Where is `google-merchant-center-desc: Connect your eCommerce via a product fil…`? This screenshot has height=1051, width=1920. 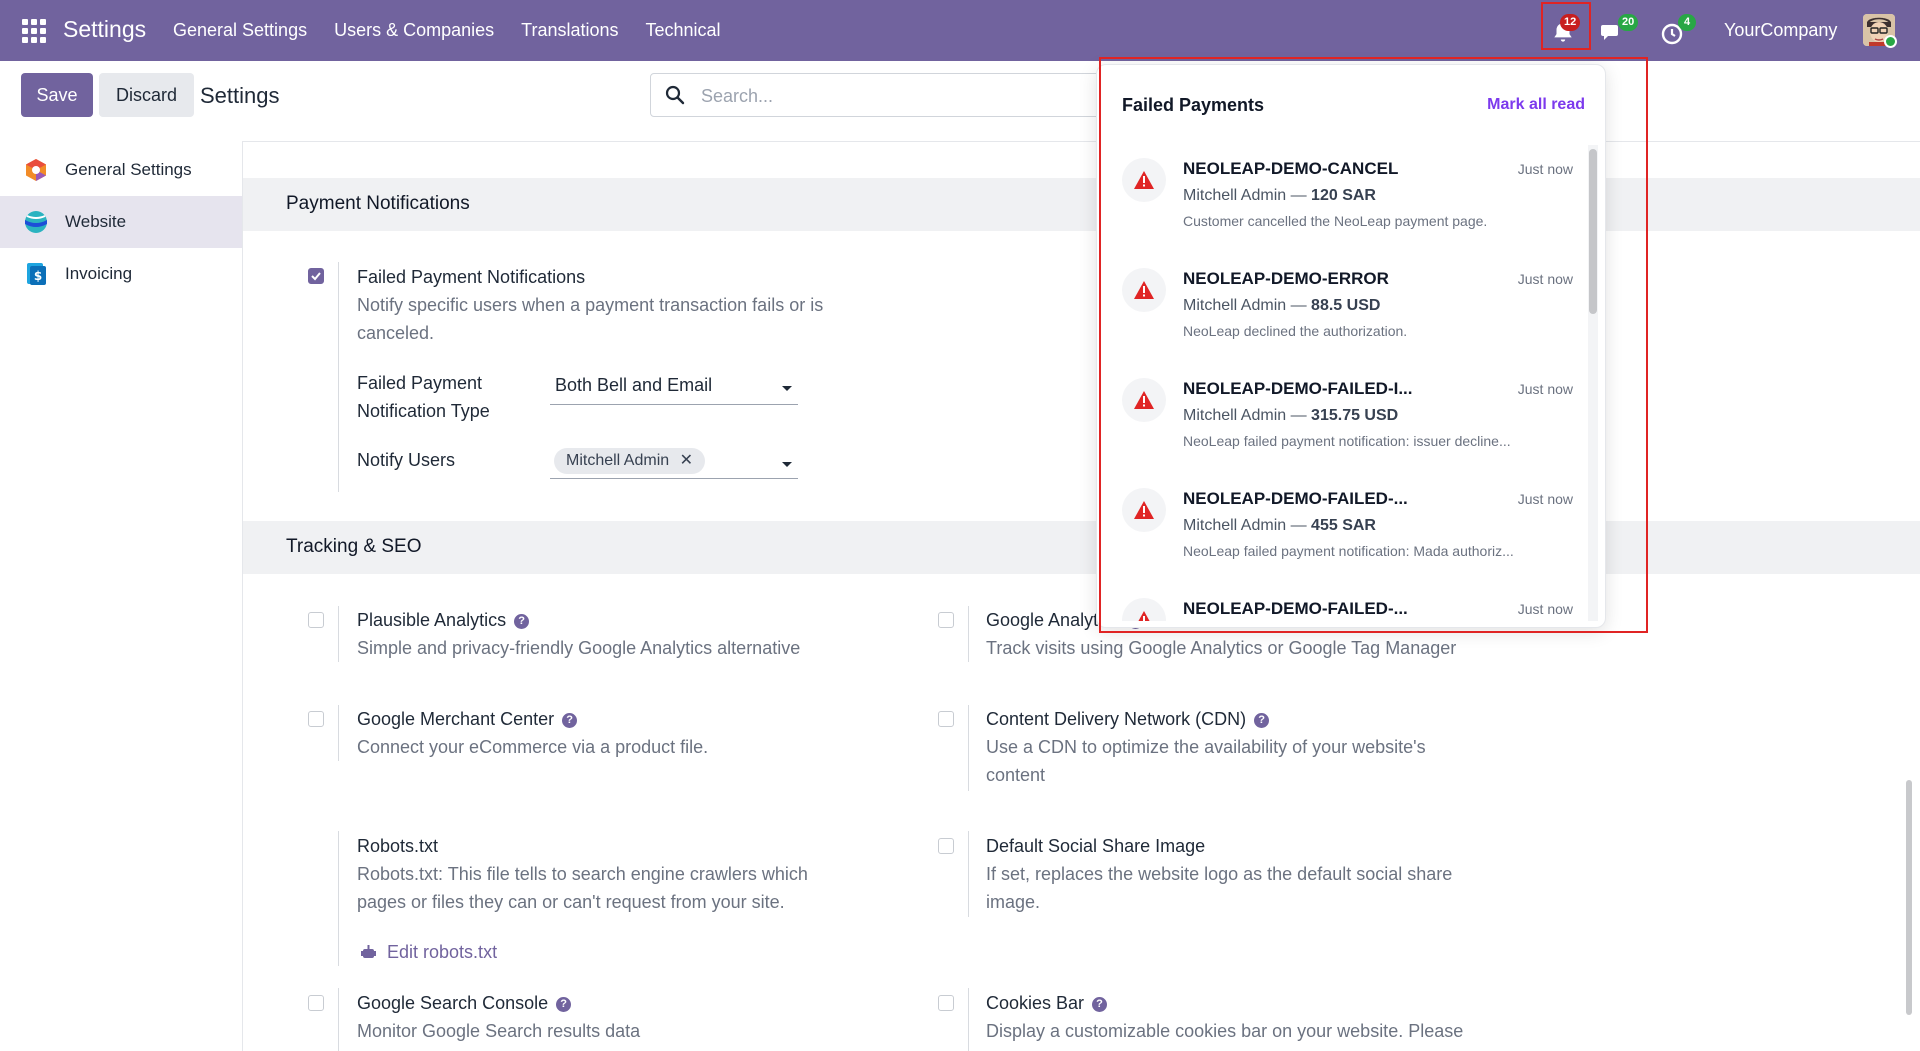
google-merchant-center-desc: Connect your eCommerce via a product fil… is located at coordinates (533, 747).